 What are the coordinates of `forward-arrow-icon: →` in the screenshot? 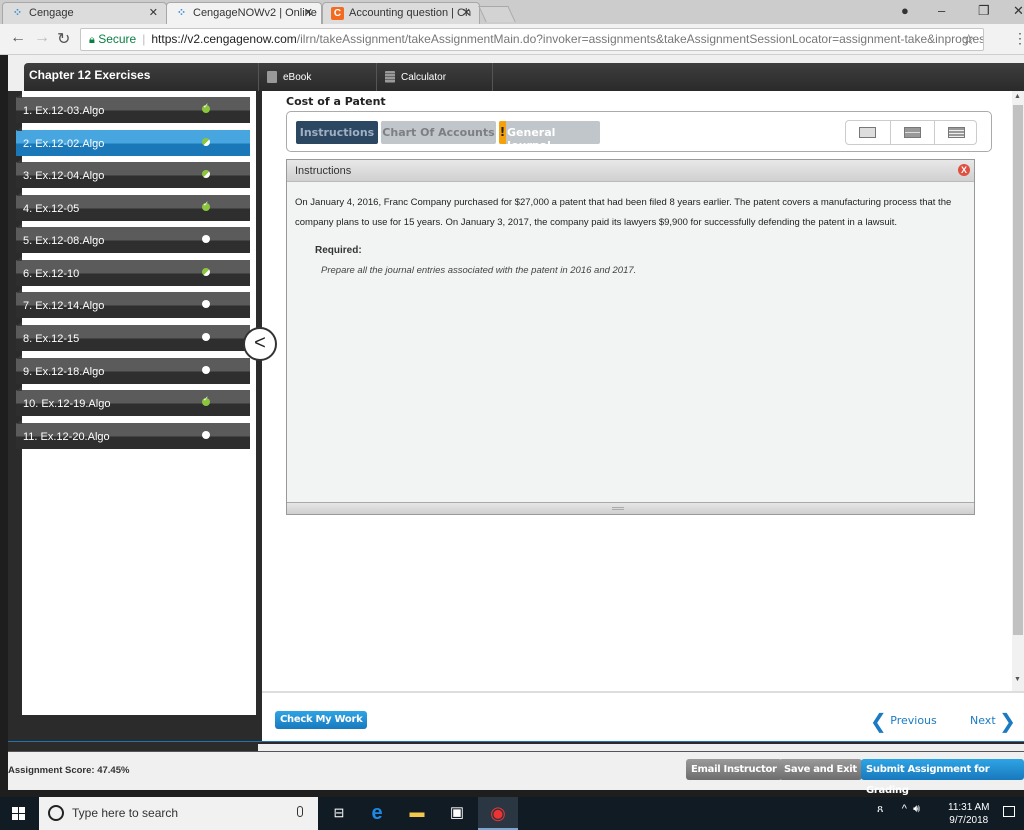 It's located at (42, 38).